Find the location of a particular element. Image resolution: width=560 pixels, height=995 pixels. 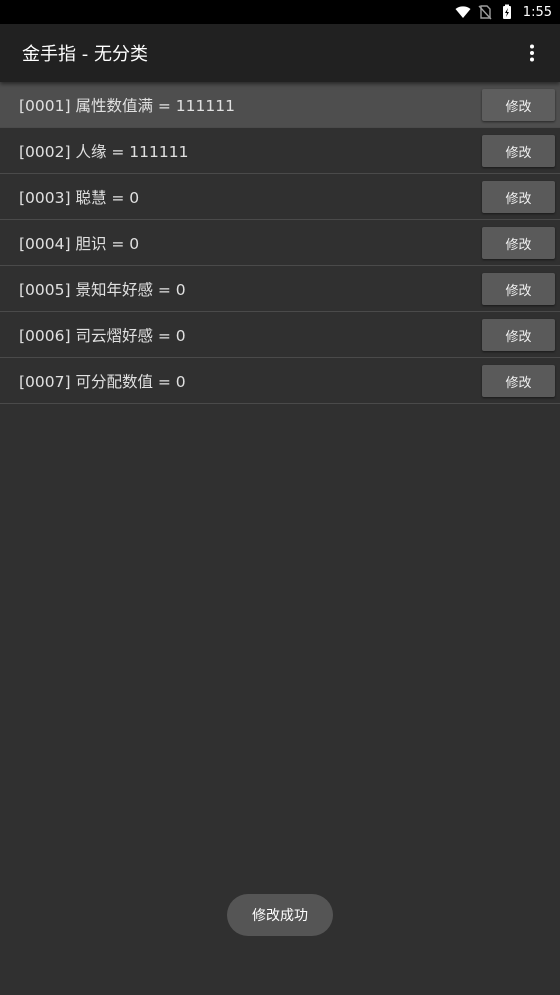

no-sim-icon is located at coordinates (485, 12).